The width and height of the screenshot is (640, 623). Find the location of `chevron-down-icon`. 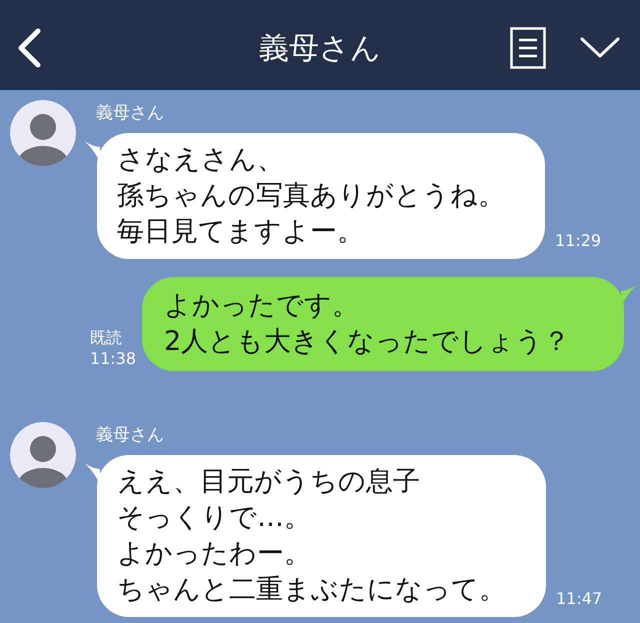

chevron-down-icon is located at coordinates (600, 48).